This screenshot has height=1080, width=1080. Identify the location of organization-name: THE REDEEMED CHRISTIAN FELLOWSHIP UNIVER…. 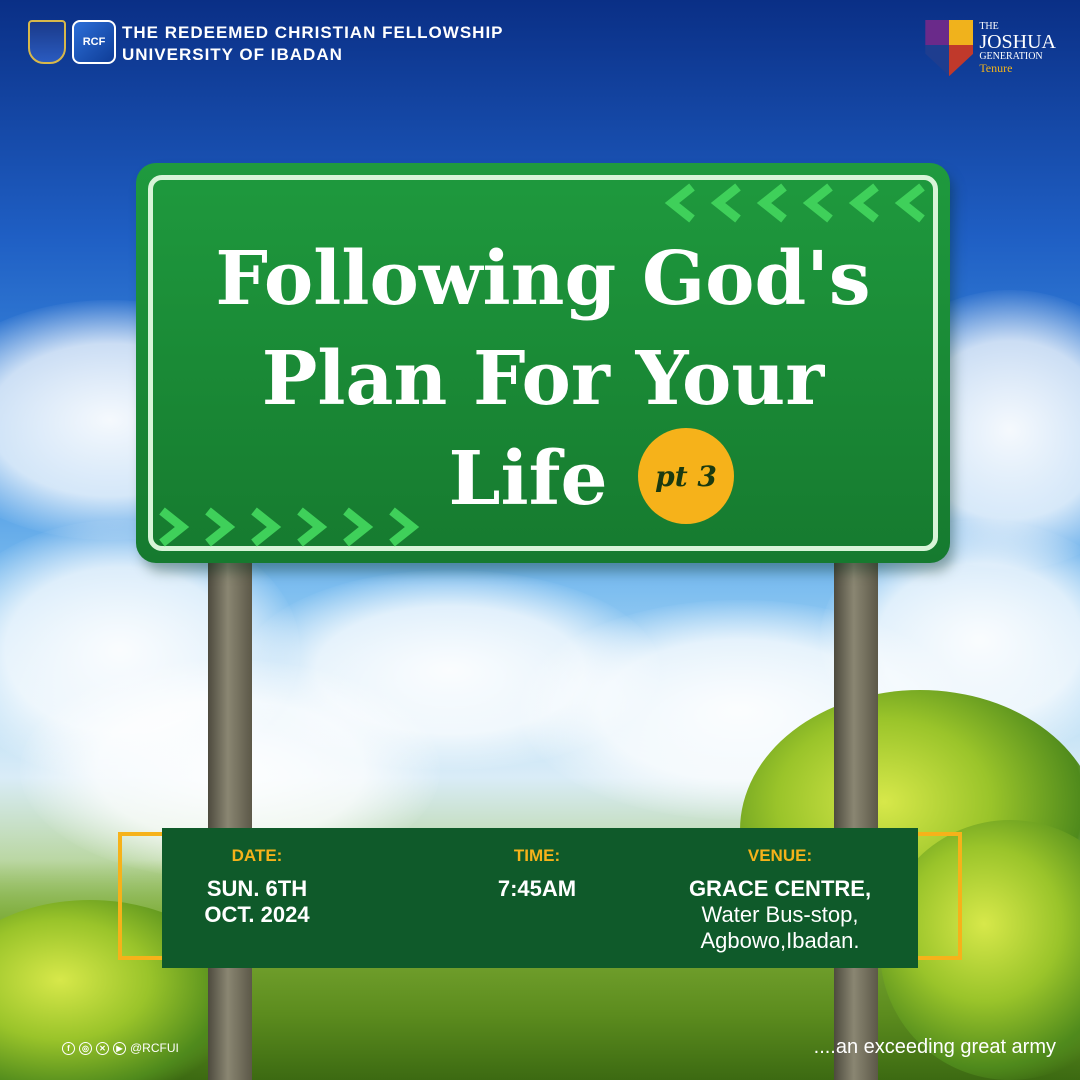
(313, 44).